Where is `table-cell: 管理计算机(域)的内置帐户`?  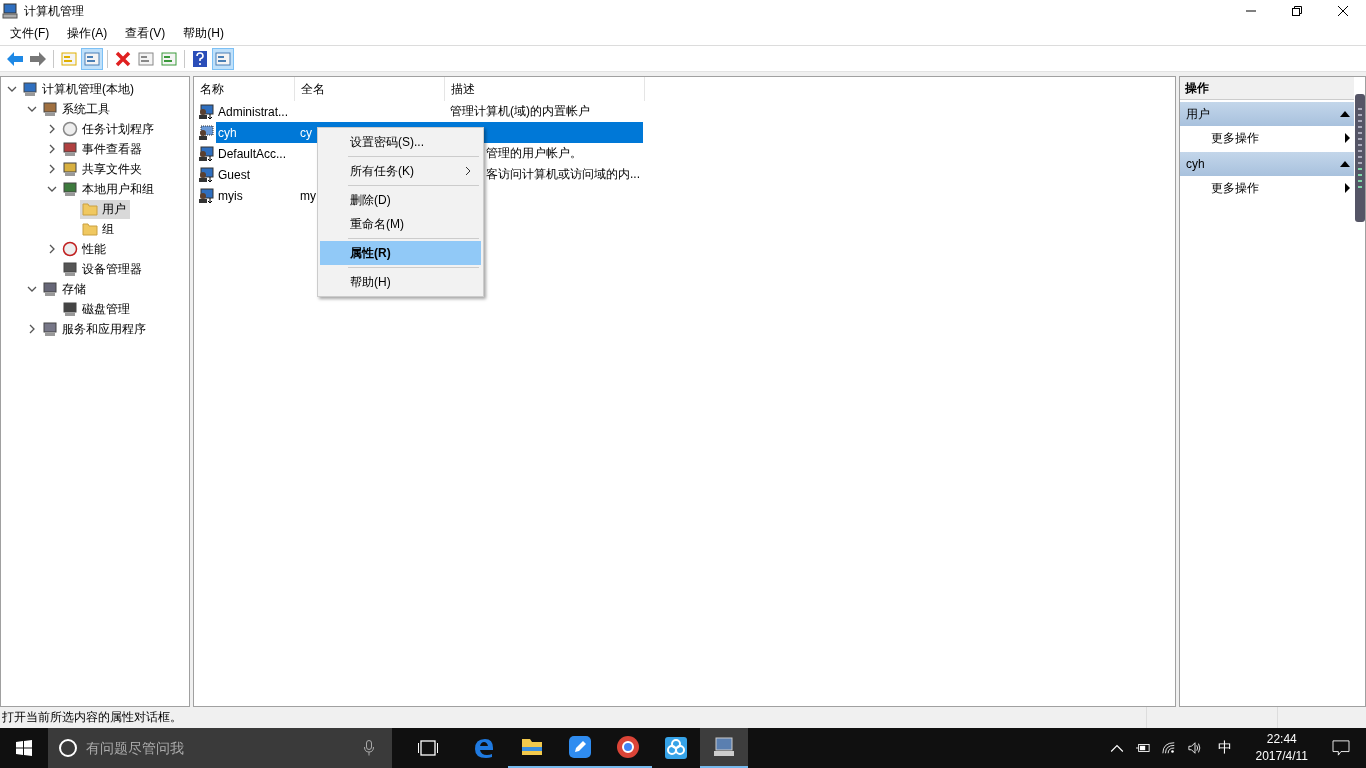
table-cell: 管理计算机(域)的内置帐户 is located at coordinates (520, 111).